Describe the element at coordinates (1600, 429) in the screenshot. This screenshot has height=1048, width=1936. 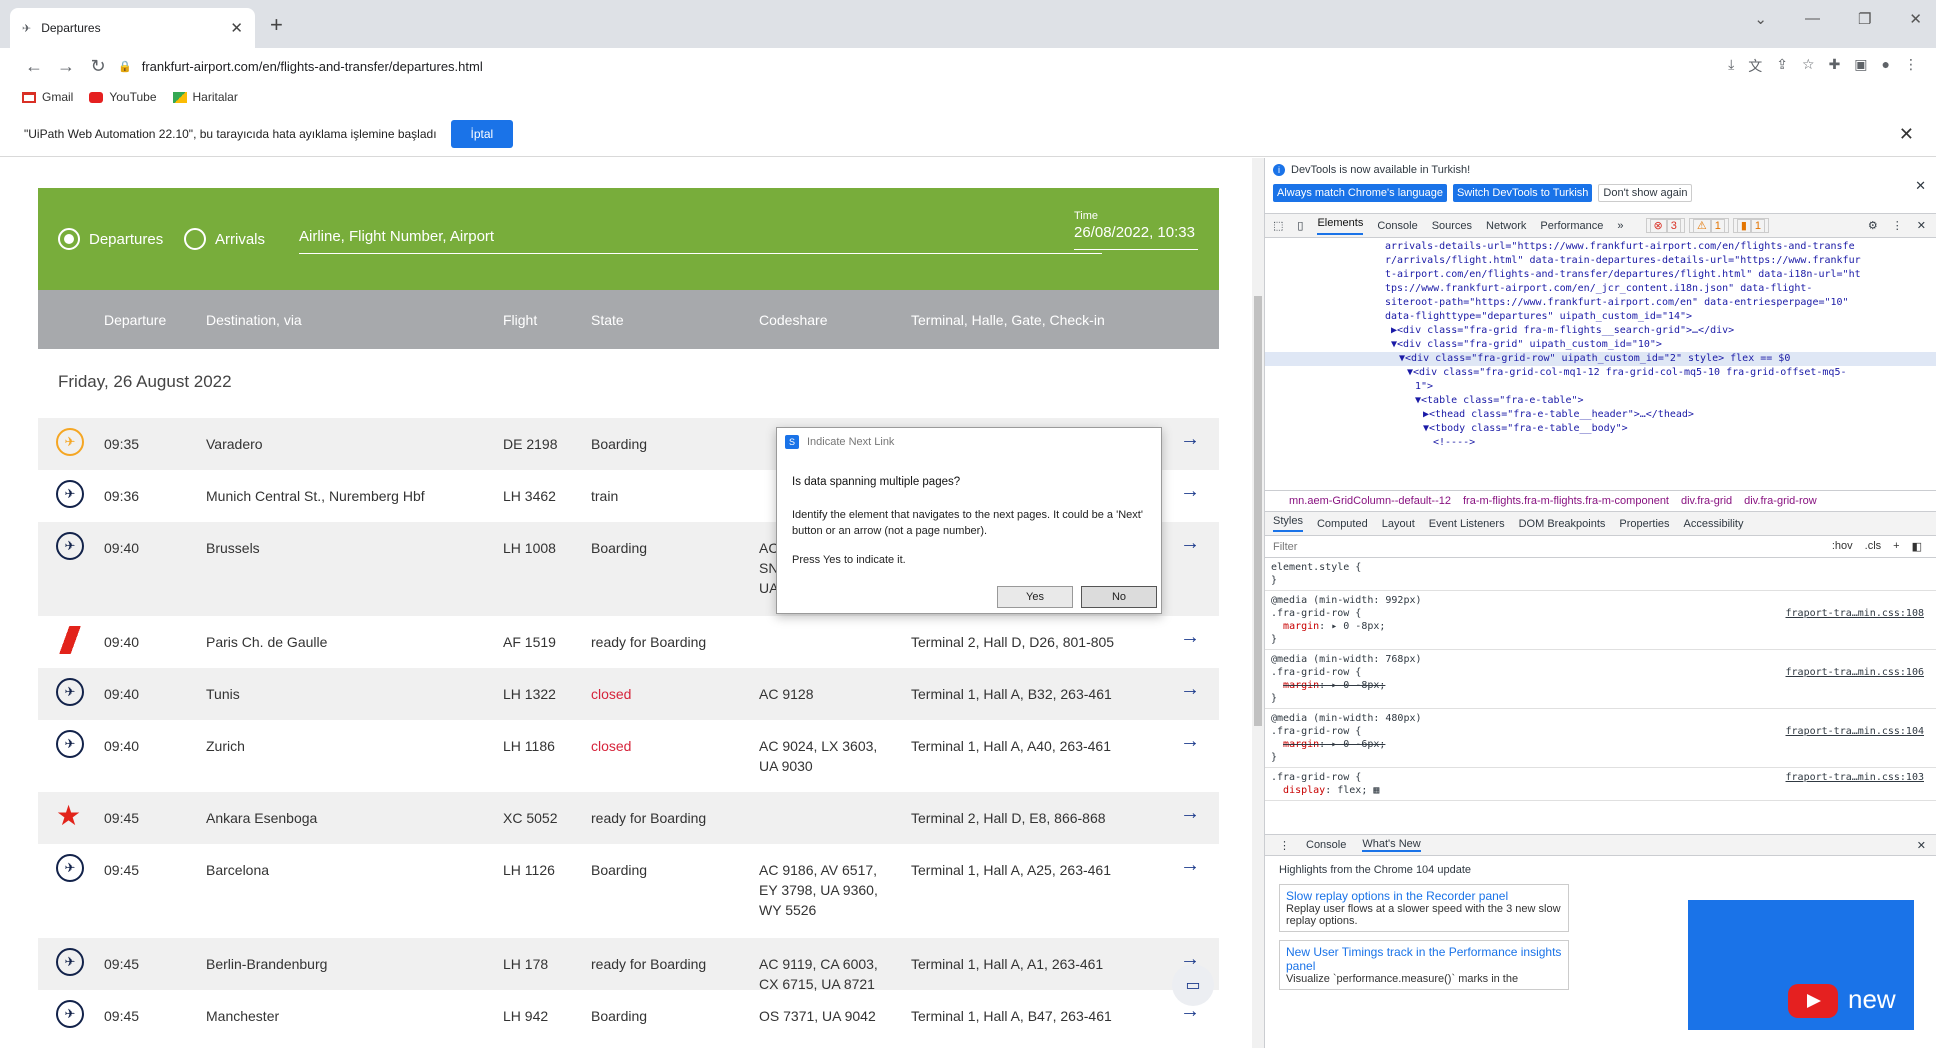
I see `dom-node-line: ▼<tbody class="fra-e-table__body">` at that location.